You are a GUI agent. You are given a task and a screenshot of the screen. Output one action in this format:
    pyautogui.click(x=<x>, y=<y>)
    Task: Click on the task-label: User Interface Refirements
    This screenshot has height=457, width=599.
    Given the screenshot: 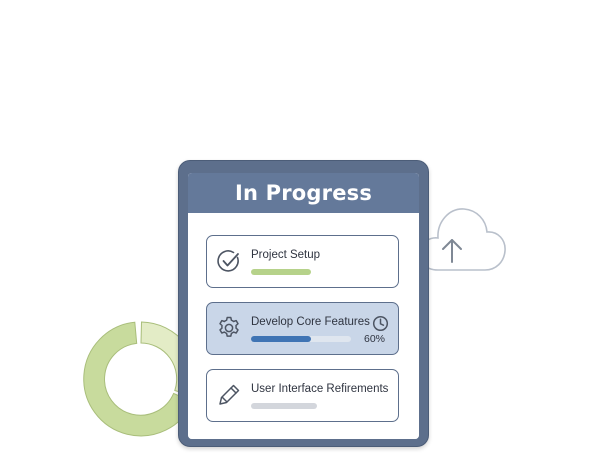 What is the action you would take?
    pyautogui.click(x=320, y=389)
    